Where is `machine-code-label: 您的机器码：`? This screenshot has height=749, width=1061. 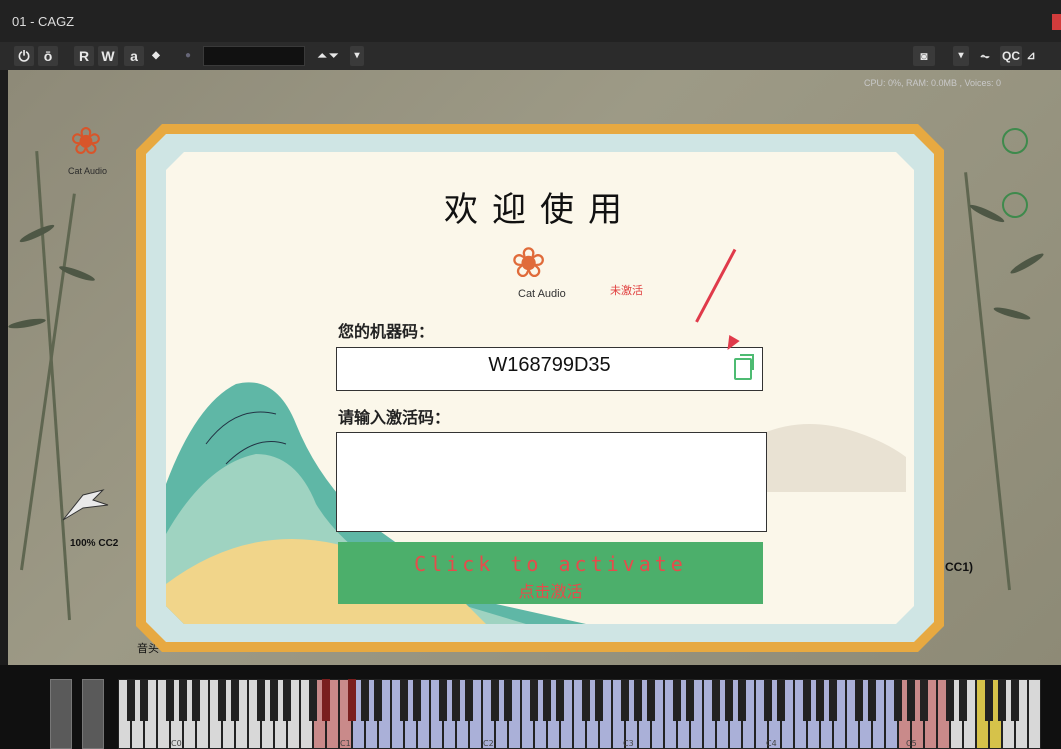
machine-code-label: 您的机器码： is located at coordinates (386, 331).